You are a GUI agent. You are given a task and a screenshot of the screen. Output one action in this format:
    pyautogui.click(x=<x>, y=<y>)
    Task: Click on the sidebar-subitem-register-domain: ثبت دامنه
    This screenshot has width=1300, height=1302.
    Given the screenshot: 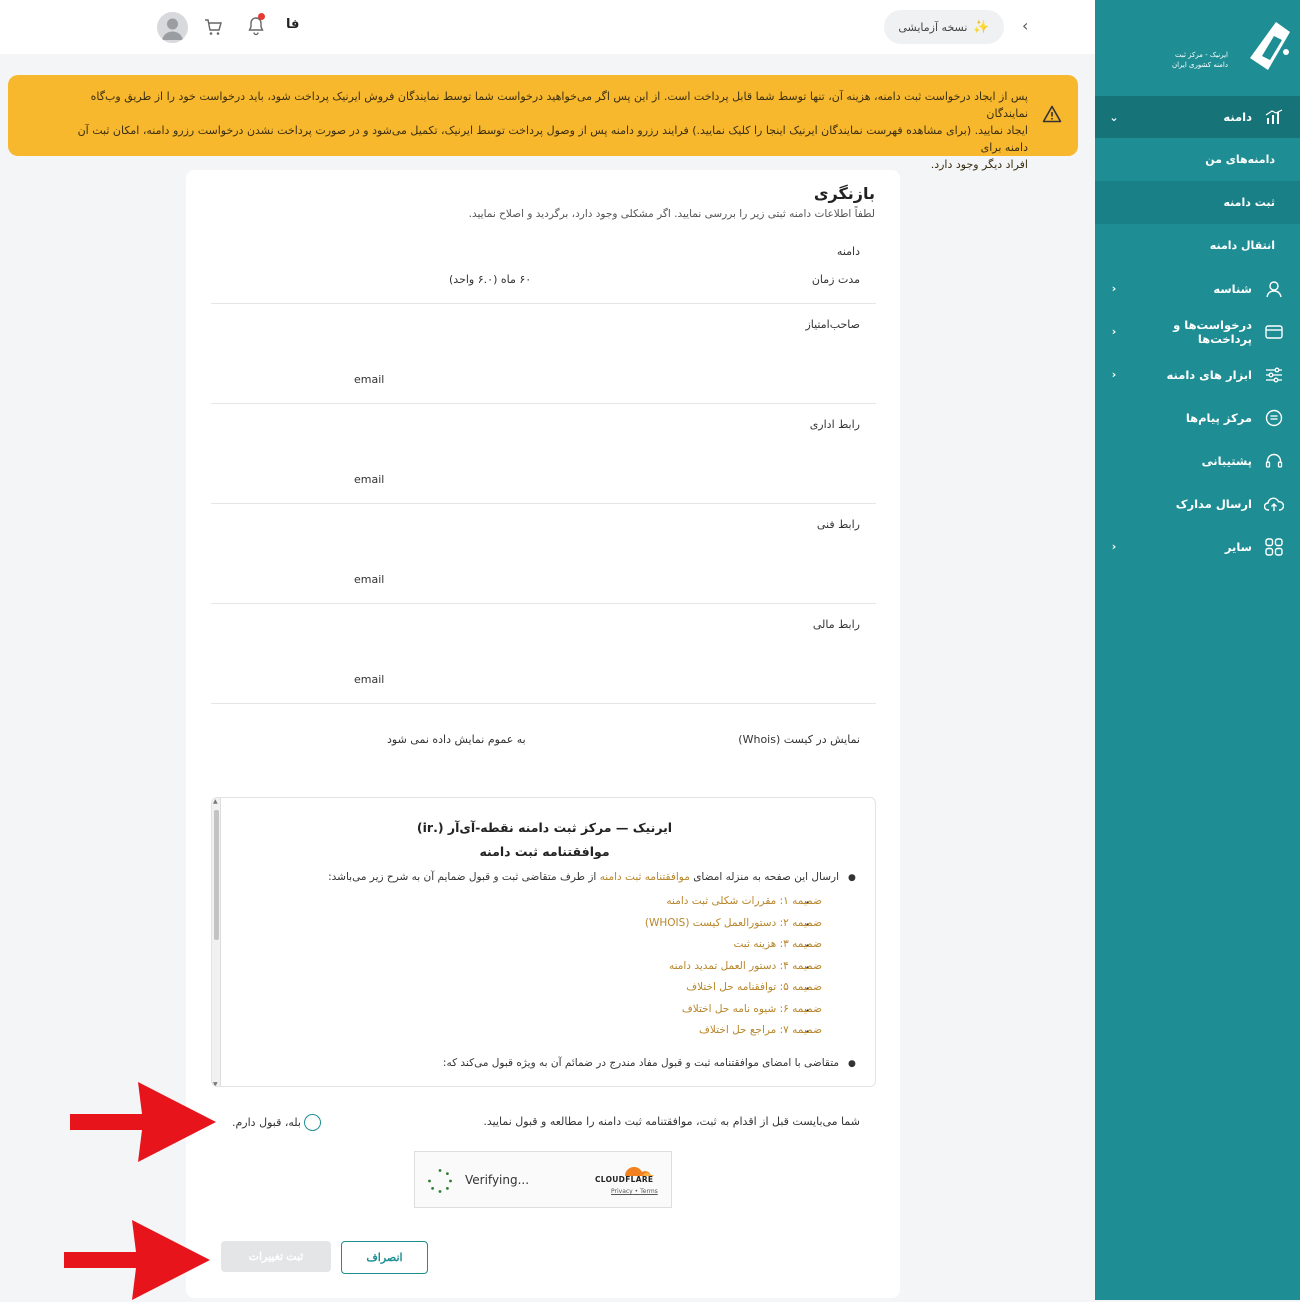 What is the action you would take?
    pyautogui.click(x=1197, y=202)
    